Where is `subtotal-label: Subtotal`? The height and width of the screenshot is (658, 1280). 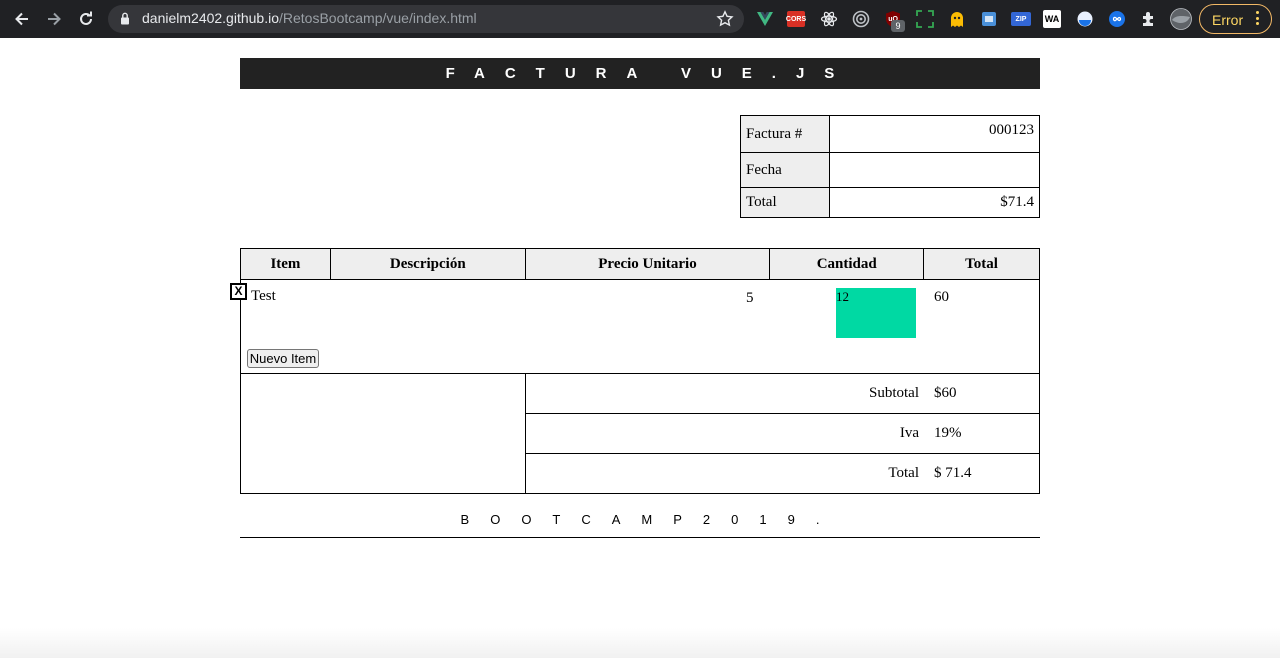 subtotal-label: Subtotal is located at coordinates (893, 393).